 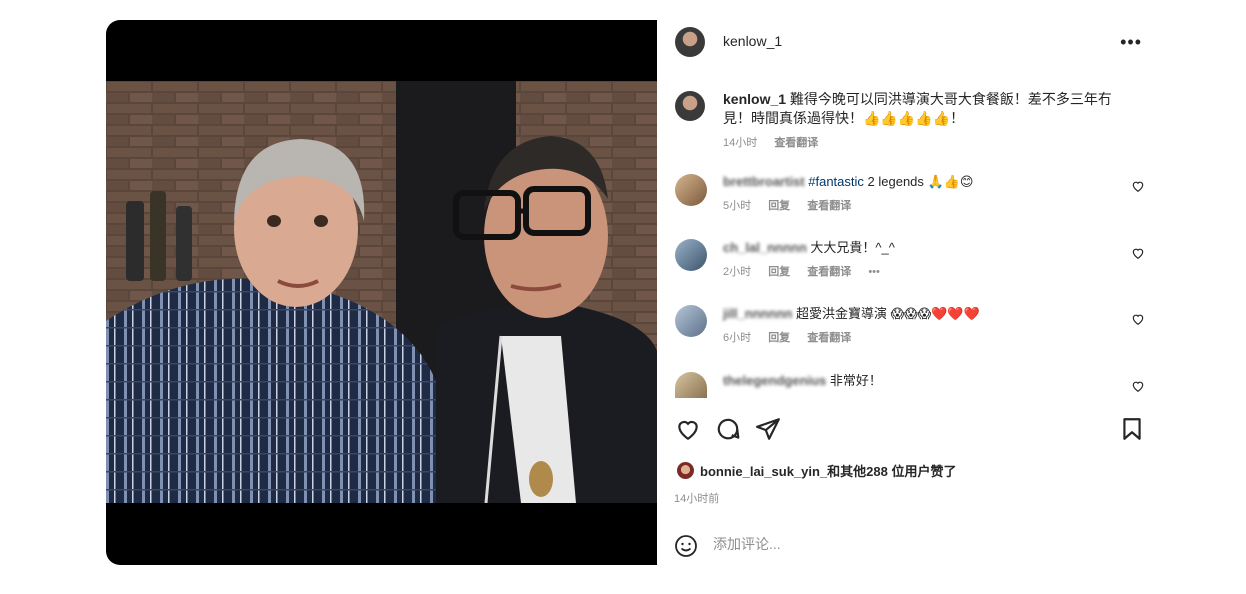 What do you see at coordinates (836, 181) in the screenshot?
I see `comment-hashtag: #fantastic` at bounding box center [836, 181].